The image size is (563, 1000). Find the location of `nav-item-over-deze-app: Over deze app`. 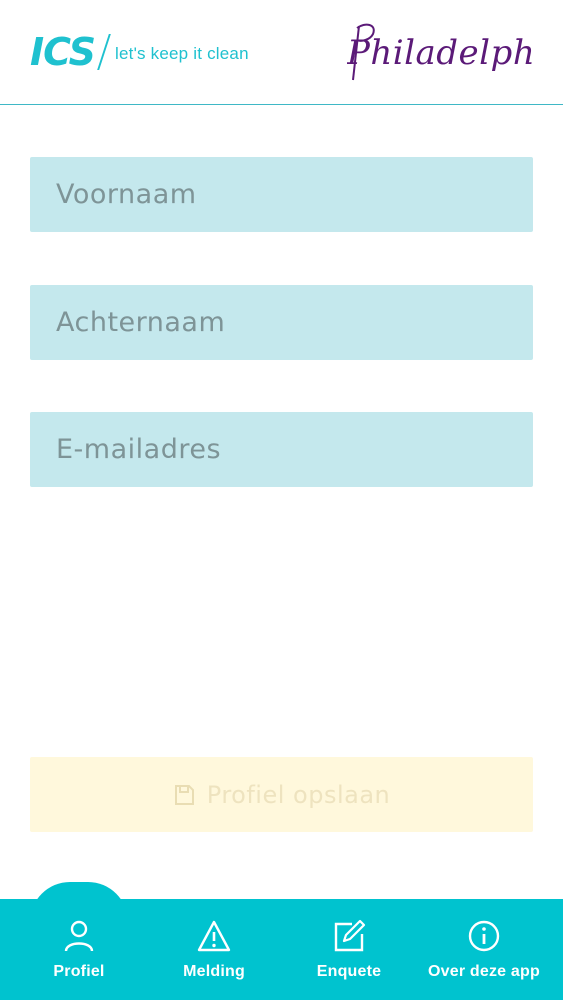

nav-item-over-deze-app: Over deze app is located at coordinates (484, 949).